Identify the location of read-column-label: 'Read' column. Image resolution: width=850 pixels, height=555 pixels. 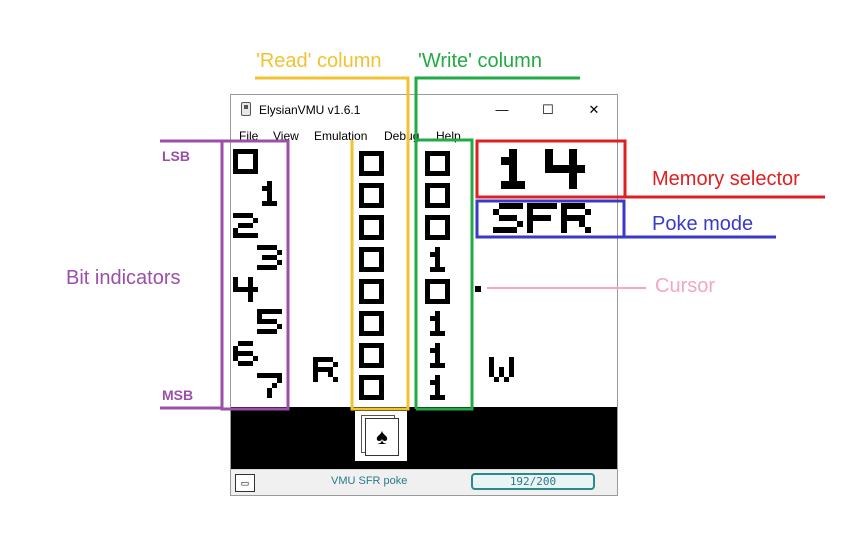
(319, 61).